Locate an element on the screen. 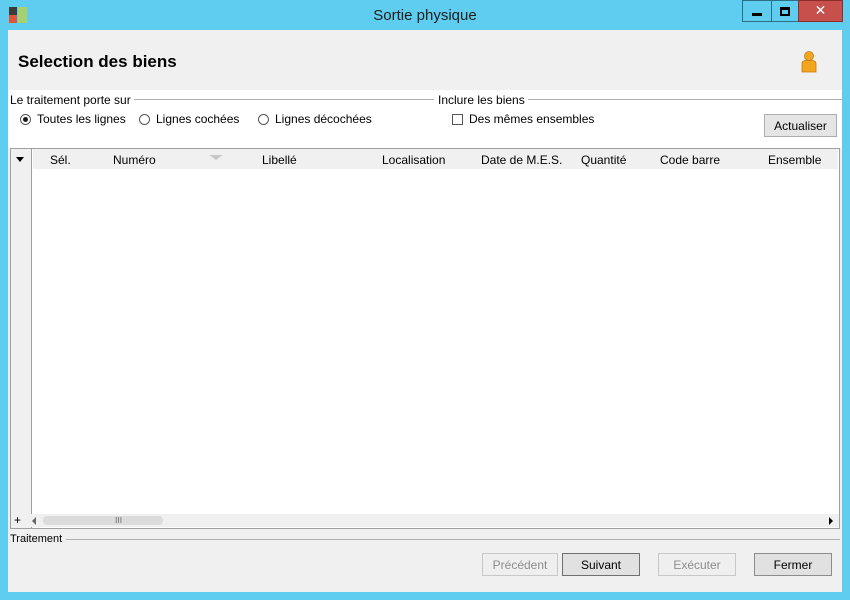 This screenshot has width=850, height=600. radio-checked-lines-label: Lignes cochées is located at coordinates (198, 119).